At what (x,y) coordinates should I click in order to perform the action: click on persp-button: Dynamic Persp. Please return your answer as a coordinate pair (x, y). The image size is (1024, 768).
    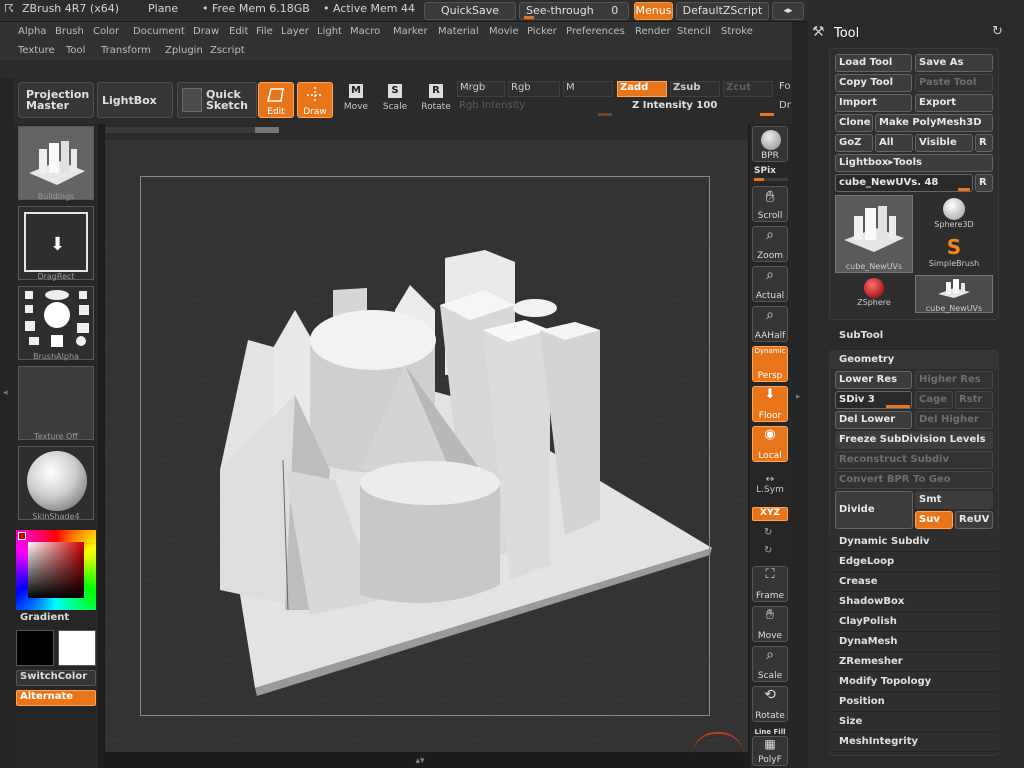
    Looking at the image, I should click on (770, 364).